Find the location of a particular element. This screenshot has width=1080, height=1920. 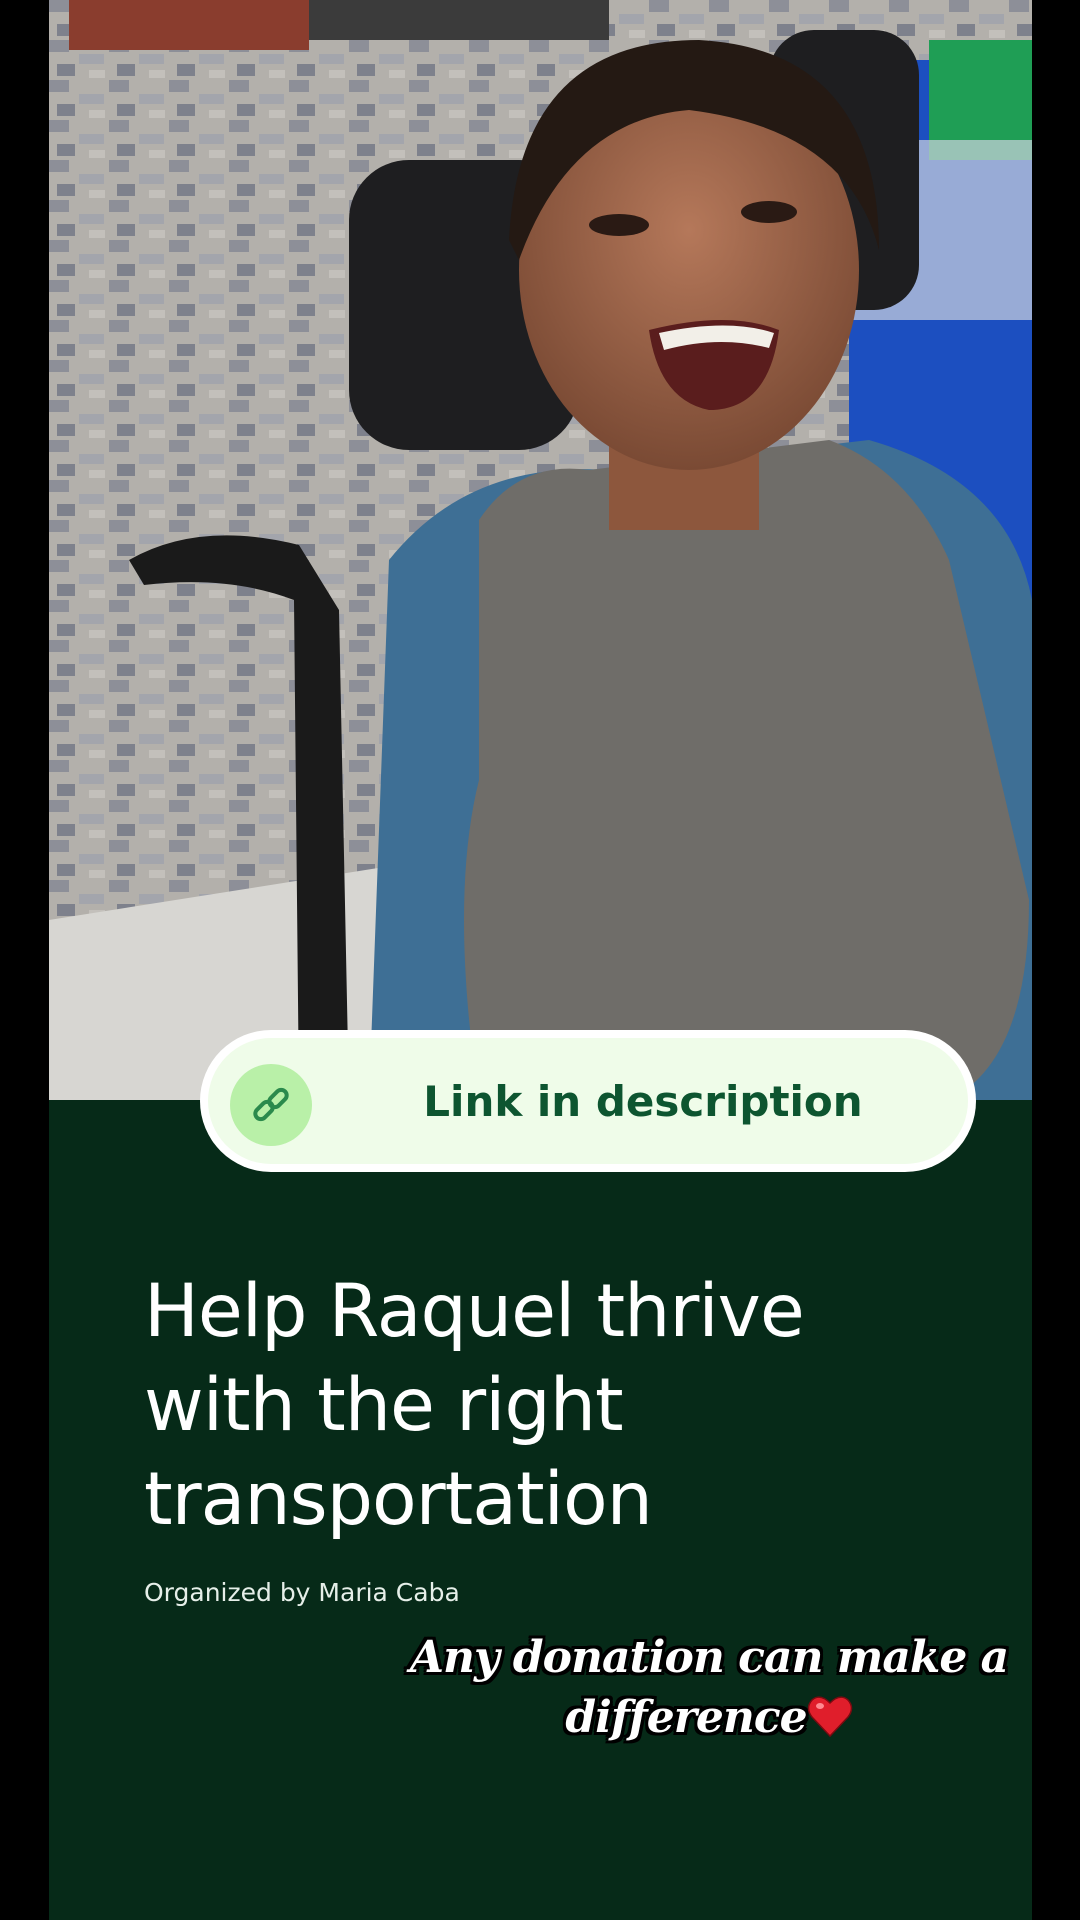

video-caption: Any donation can make a difference is located at coordinates (709, 1691).